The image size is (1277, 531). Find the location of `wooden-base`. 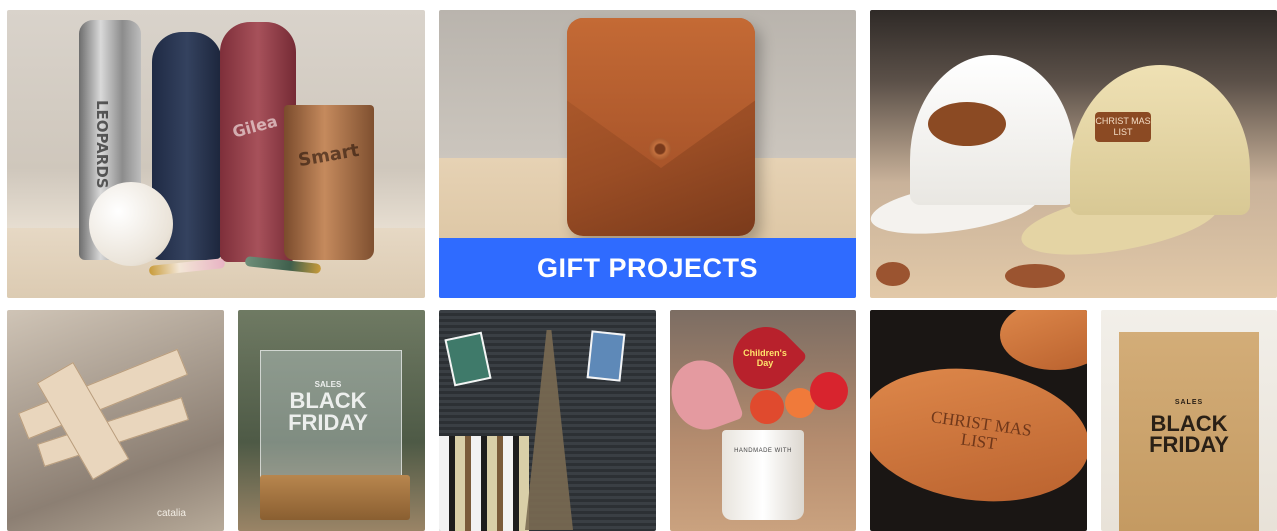

wooden-base is located at coordinates (335, 497).